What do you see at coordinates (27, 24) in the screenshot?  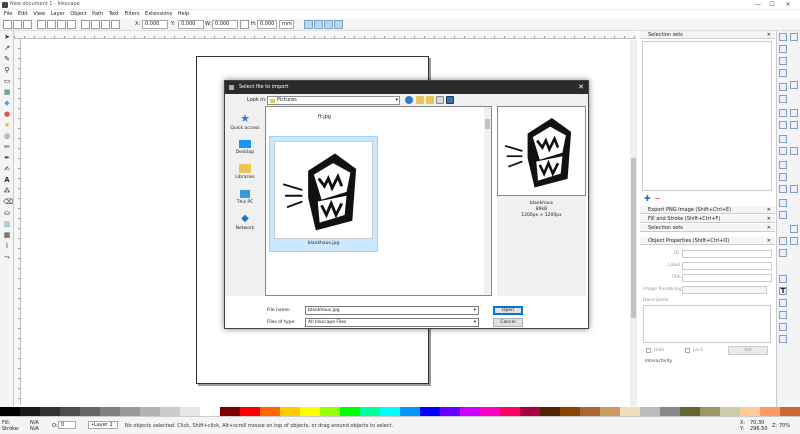 I see `deselect-icon` at bounding box center [27, 24].